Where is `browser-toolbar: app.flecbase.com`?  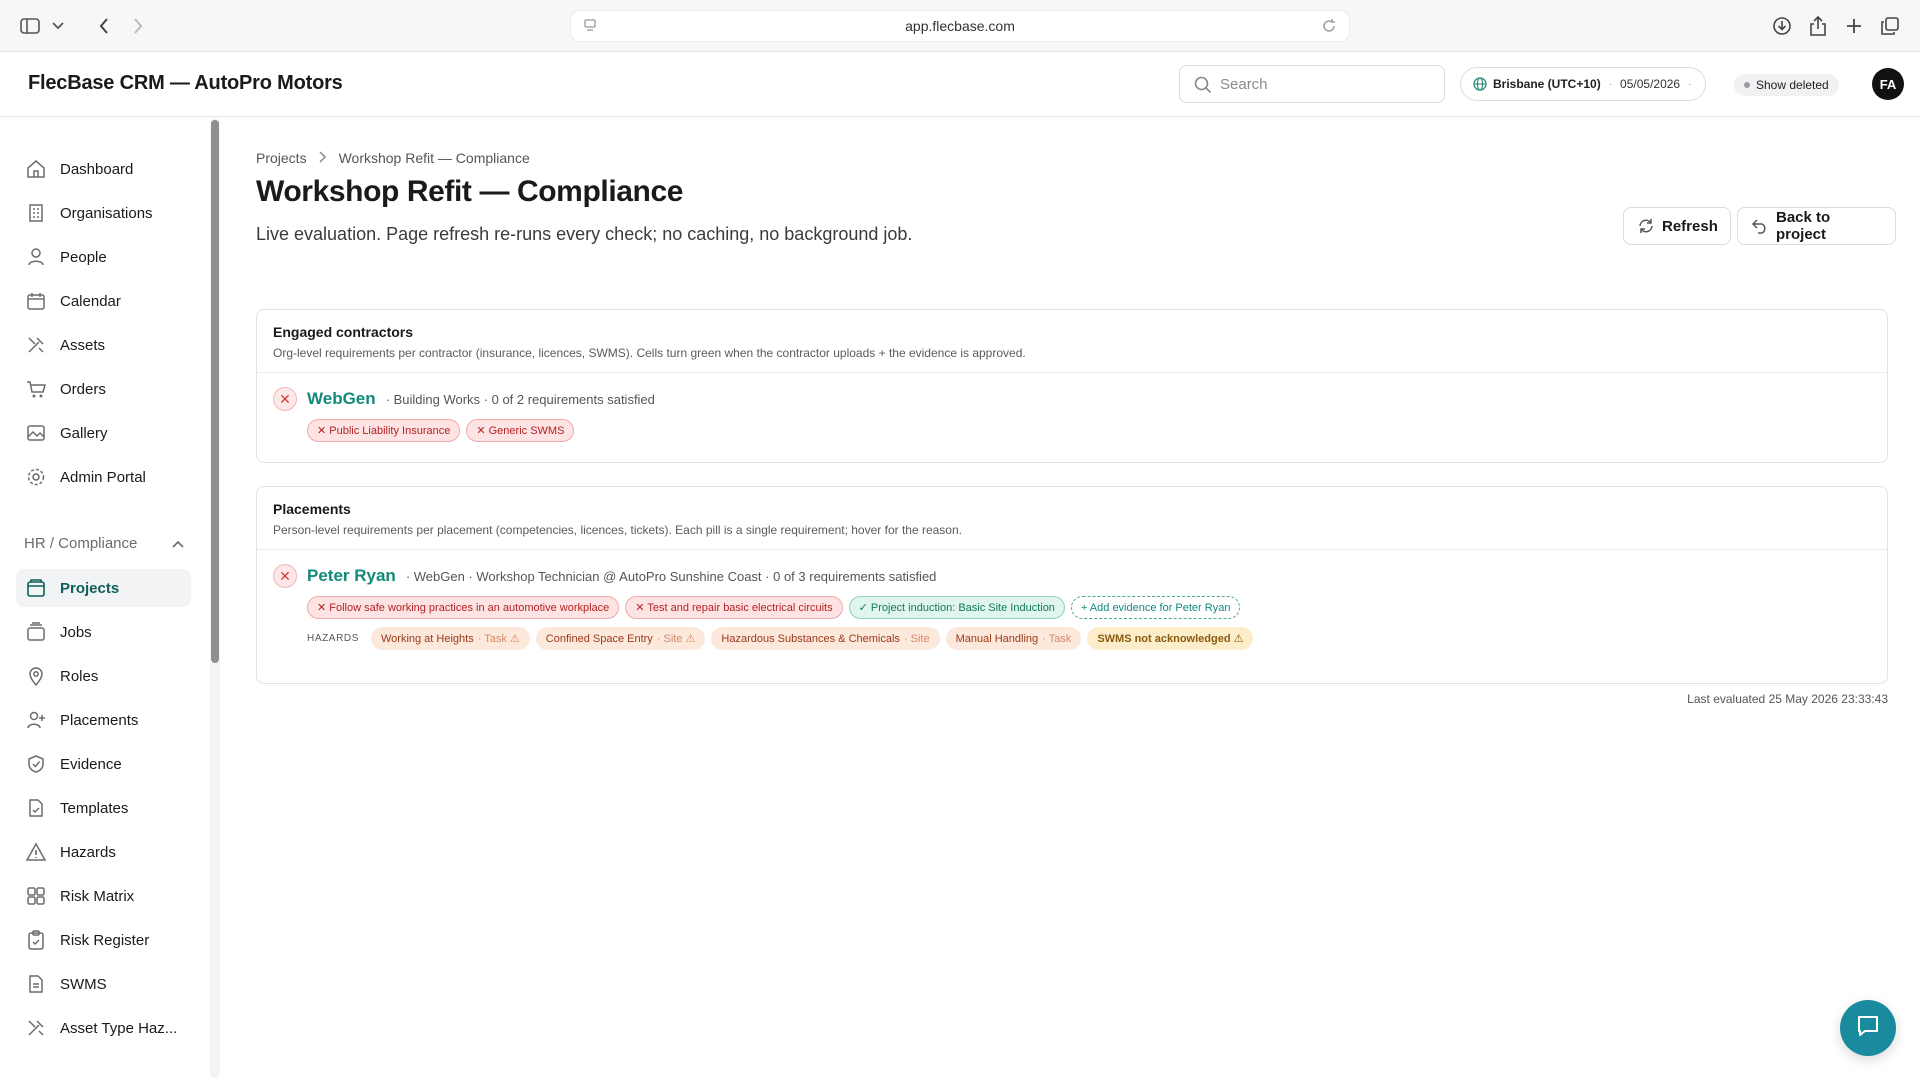 browser-toolbar: app.flecbase.com is located at coordinates (960, 26).